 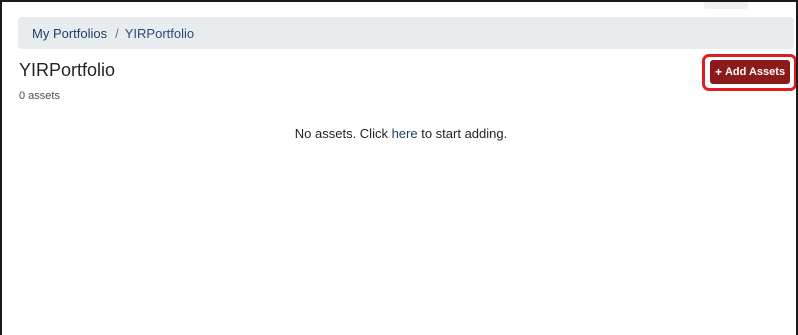 I want to click on breadcrumb-my-portfolios: My Portfolios, so click(x=69, y=33).